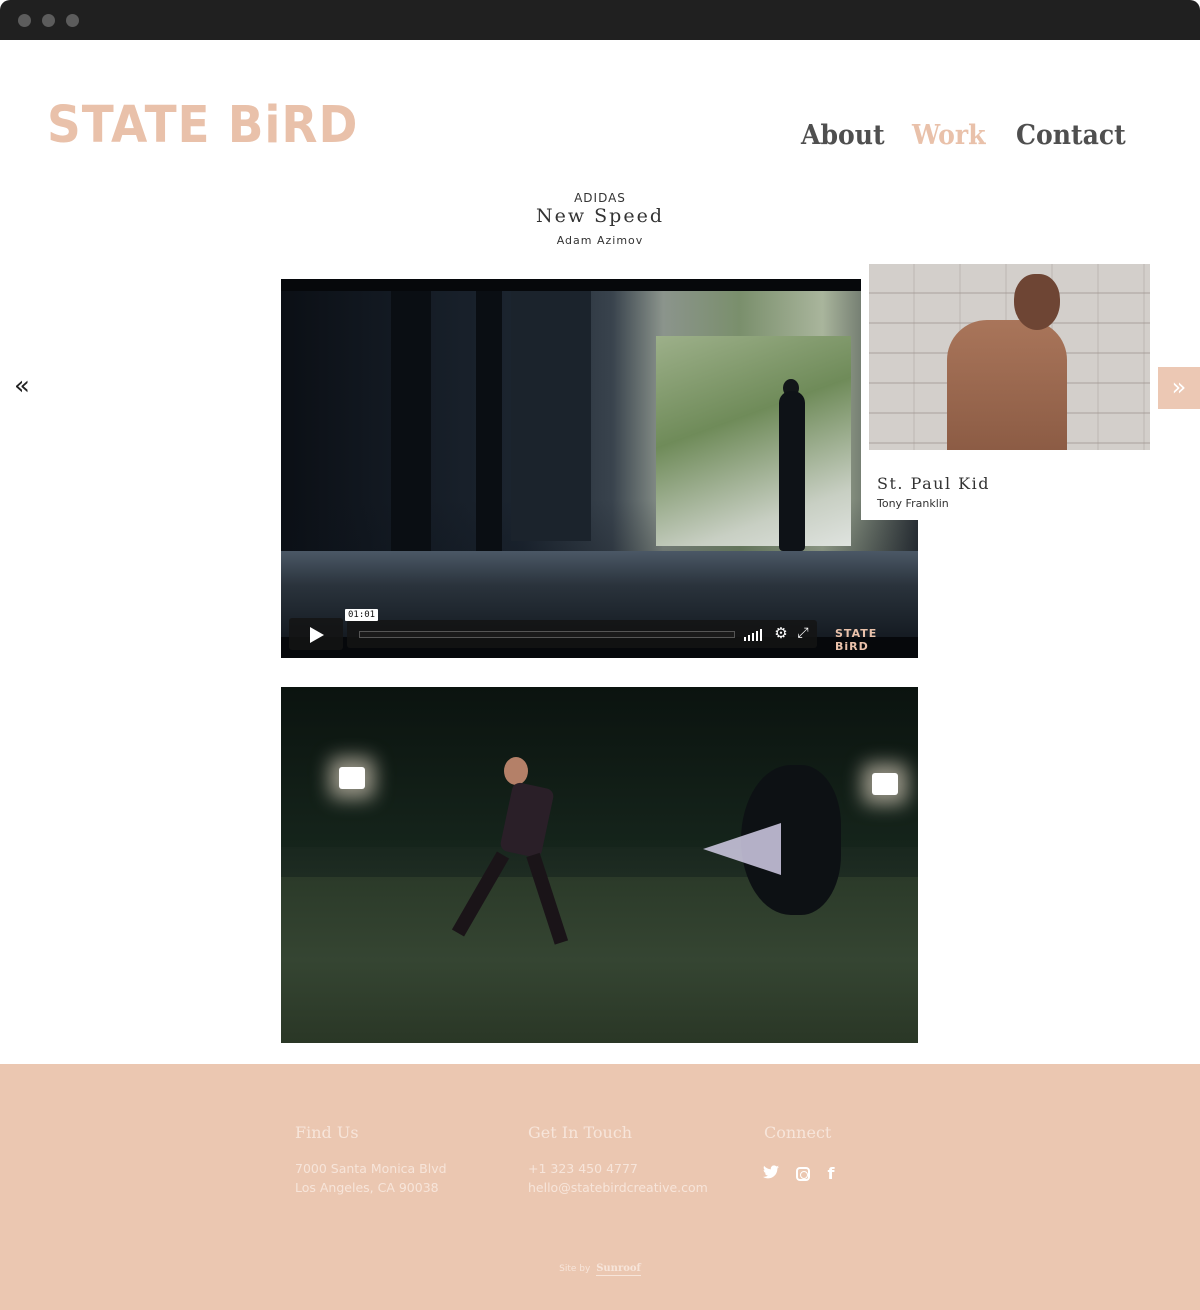 The height and width of the screenshot is (1310, 1200). Describe the element at coordinates (1007, 385) in the screenshot. I see `thumbnail-figure` at that location.